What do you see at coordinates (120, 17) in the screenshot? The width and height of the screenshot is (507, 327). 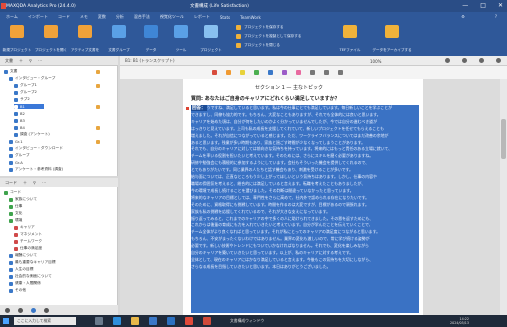 I see `menu-analysis: 分析` at bounding box center [120, 17].